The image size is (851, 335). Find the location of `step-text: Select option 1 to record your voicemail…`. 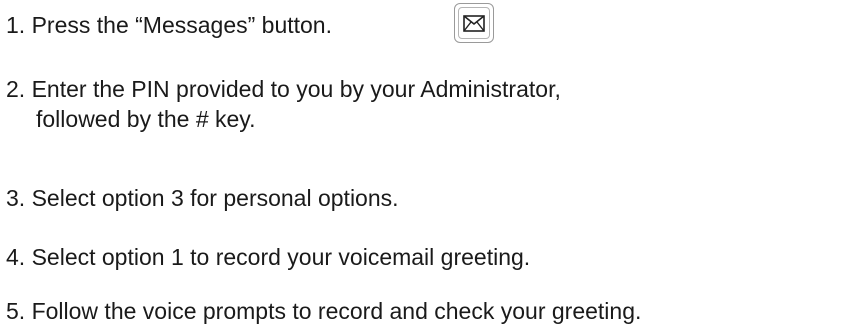

step-text: Select option 1 to record your voicemail… is located at coordinates (281, 257).